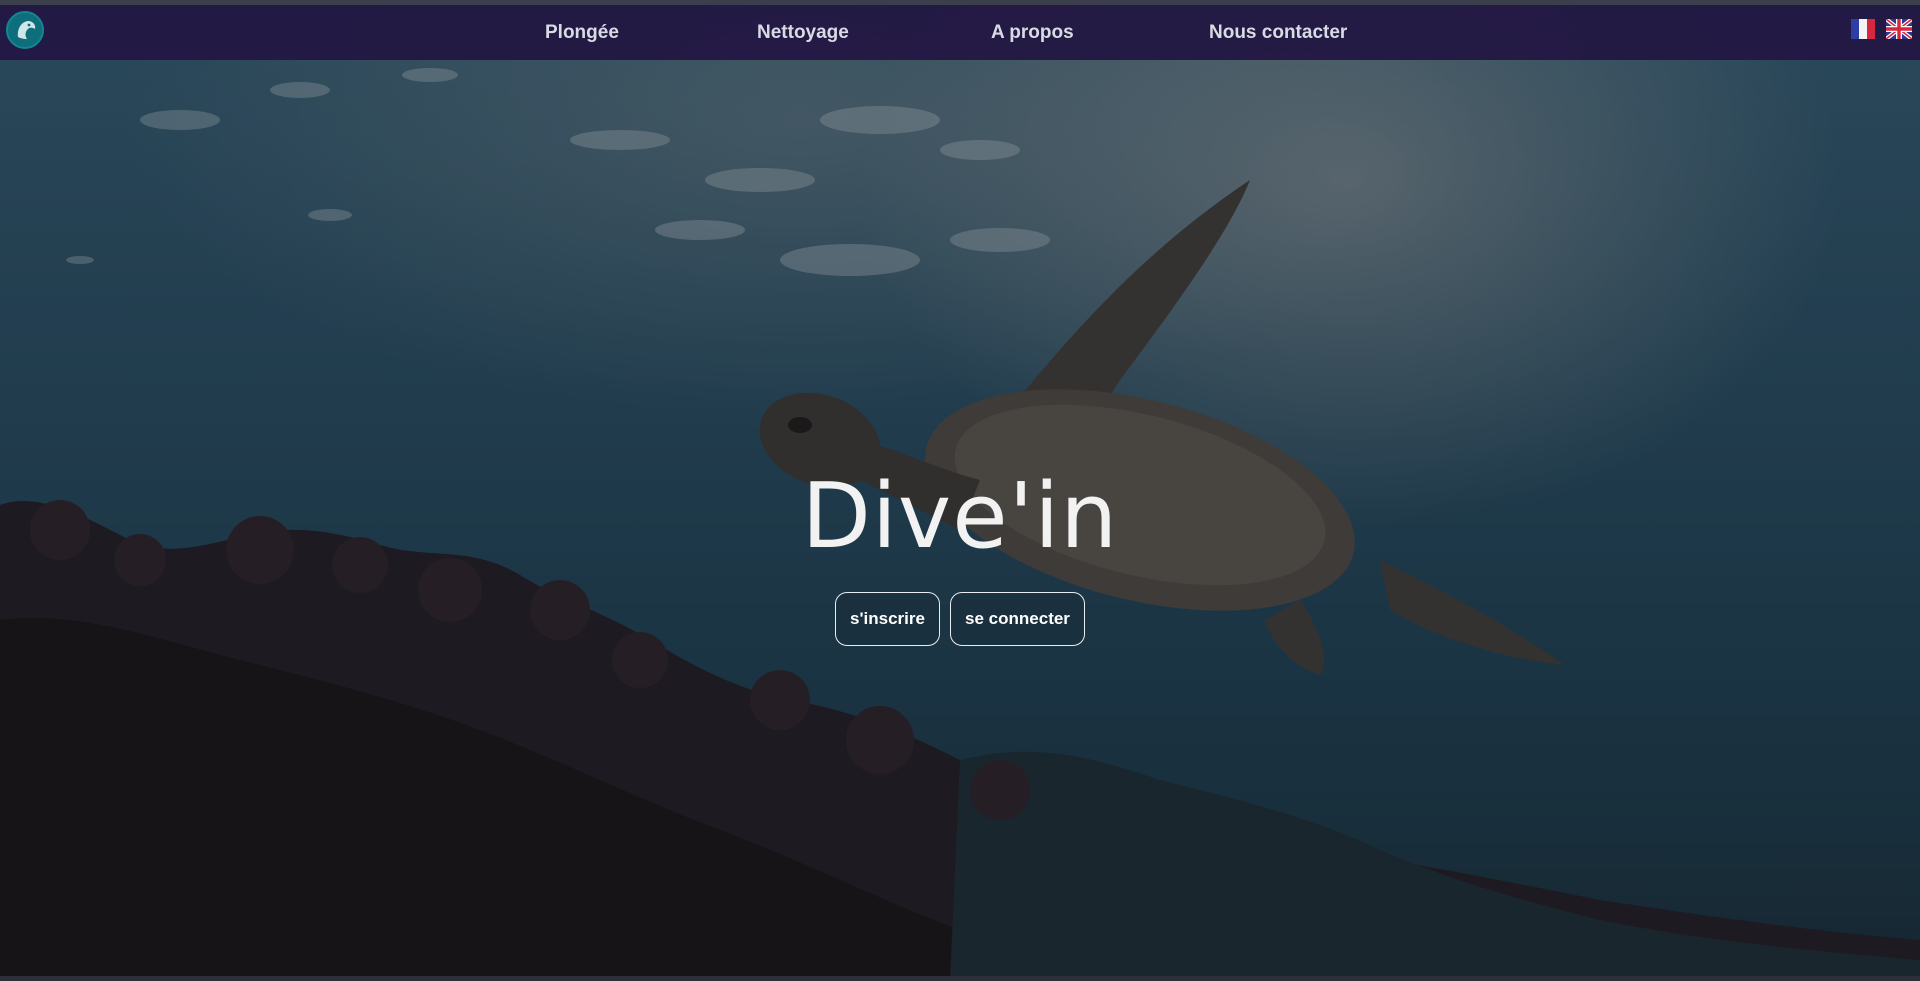 The image size is (1920, 981). I want to click on bottom-border, so click(960, 978).